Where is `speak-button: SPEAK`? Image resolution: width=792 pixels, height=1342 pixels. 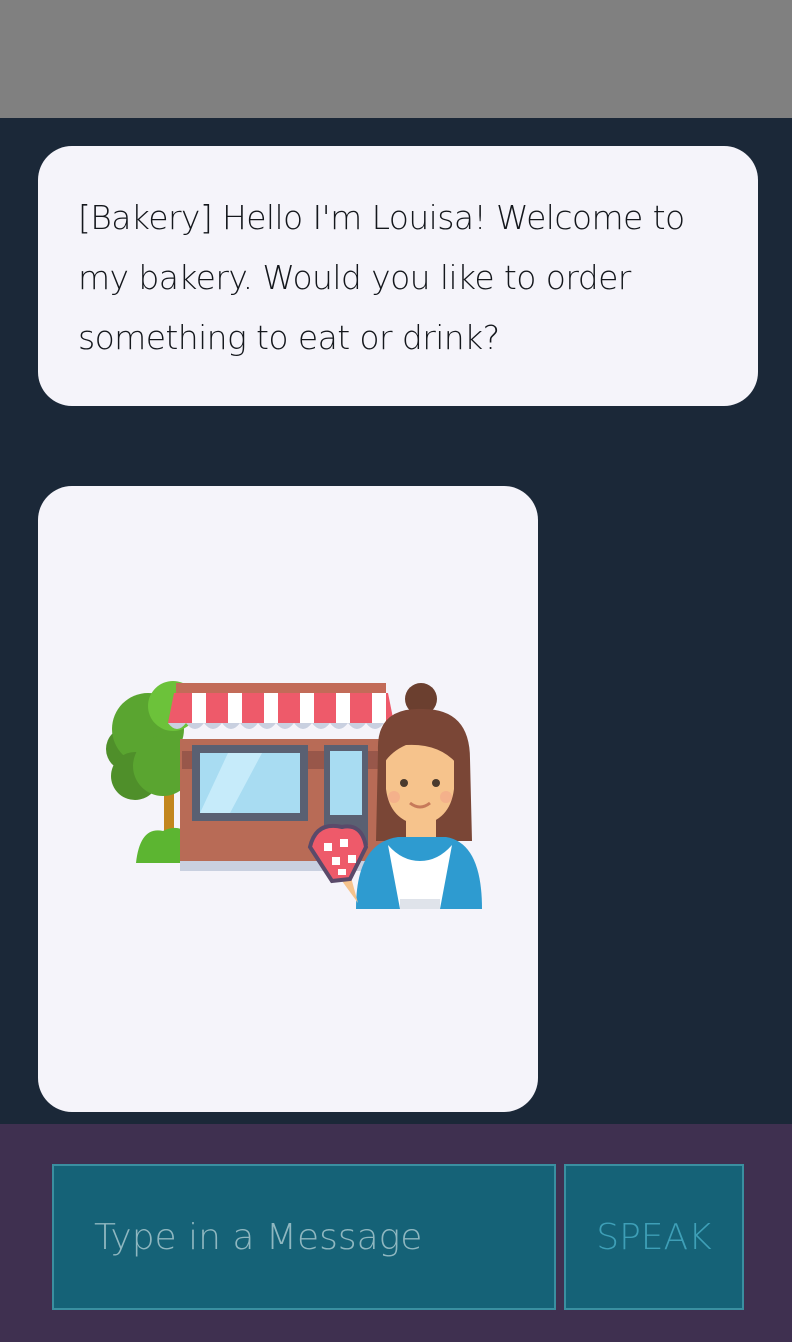
speak-button: SPEAK is located at coordinates (654, 1237).